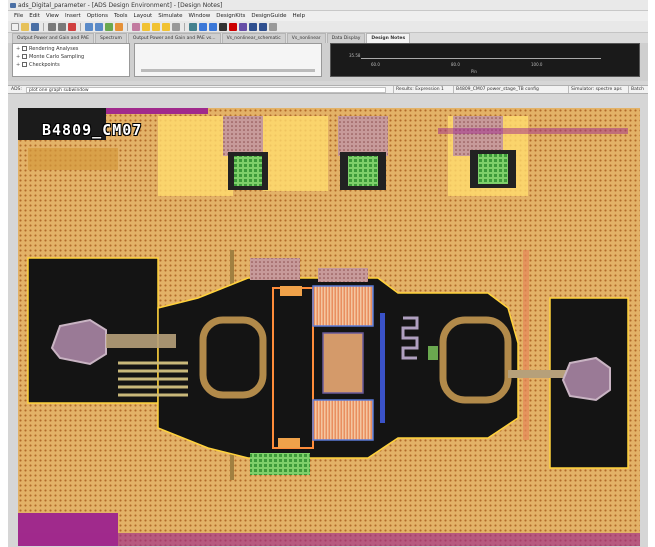 This screenshot has height=547, width=655. Describe the element at coordinates (78, 342) in the screenshot. I see `input-pad` at that location.